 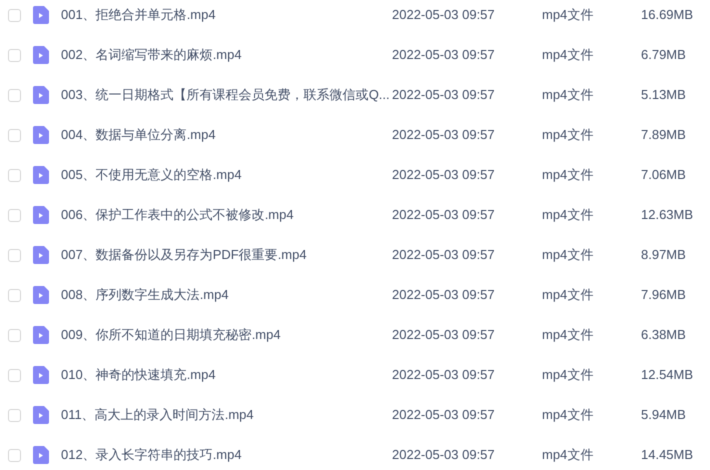 I want to click on file-size: 7.89MB, so click(x=663, y=135).